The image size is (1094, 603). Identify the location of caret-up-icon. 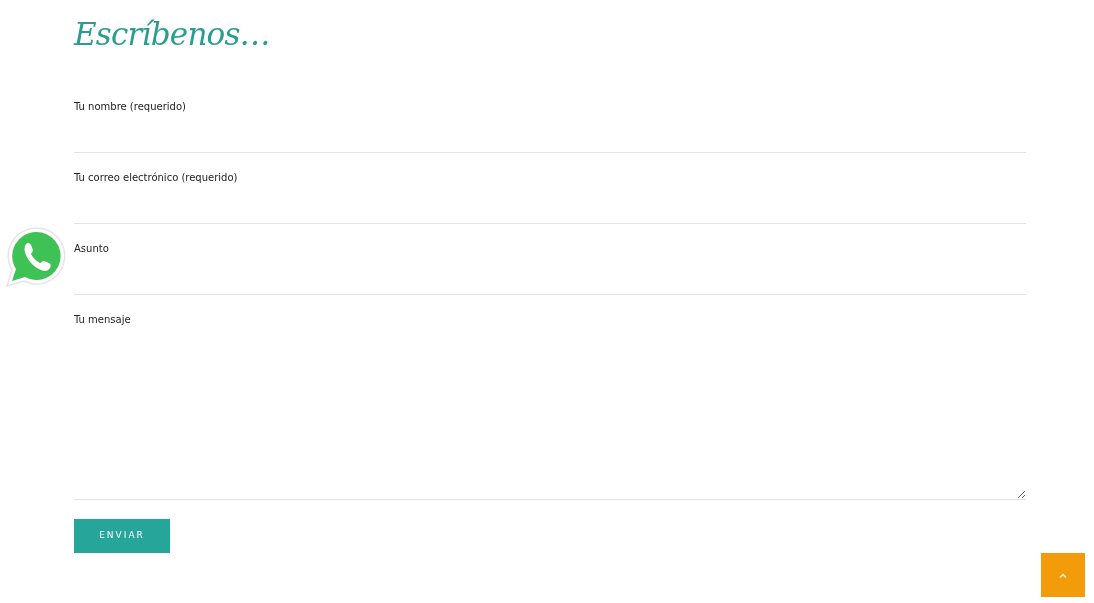
(1063, 575).